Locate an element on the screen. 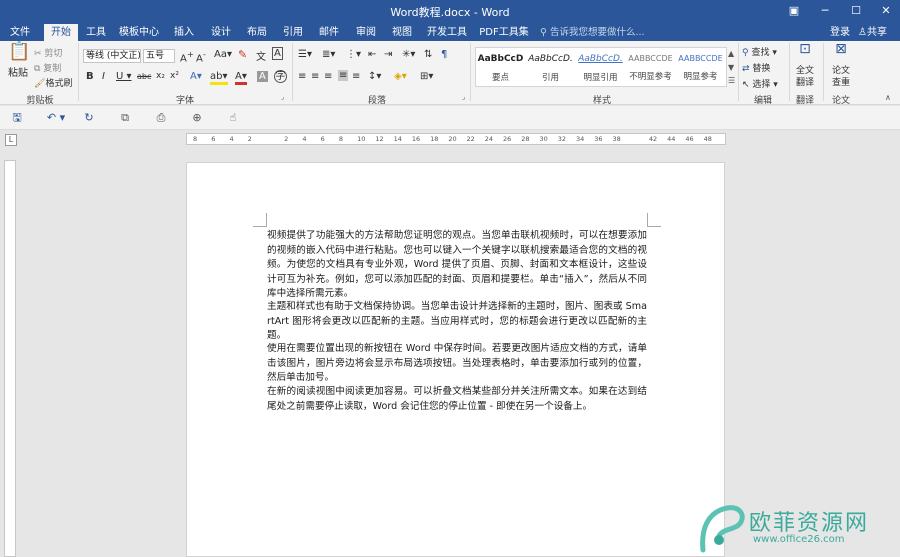 The image size is (900, 557). enclose-char-icon: 字 is located at coordinates (280, 76).